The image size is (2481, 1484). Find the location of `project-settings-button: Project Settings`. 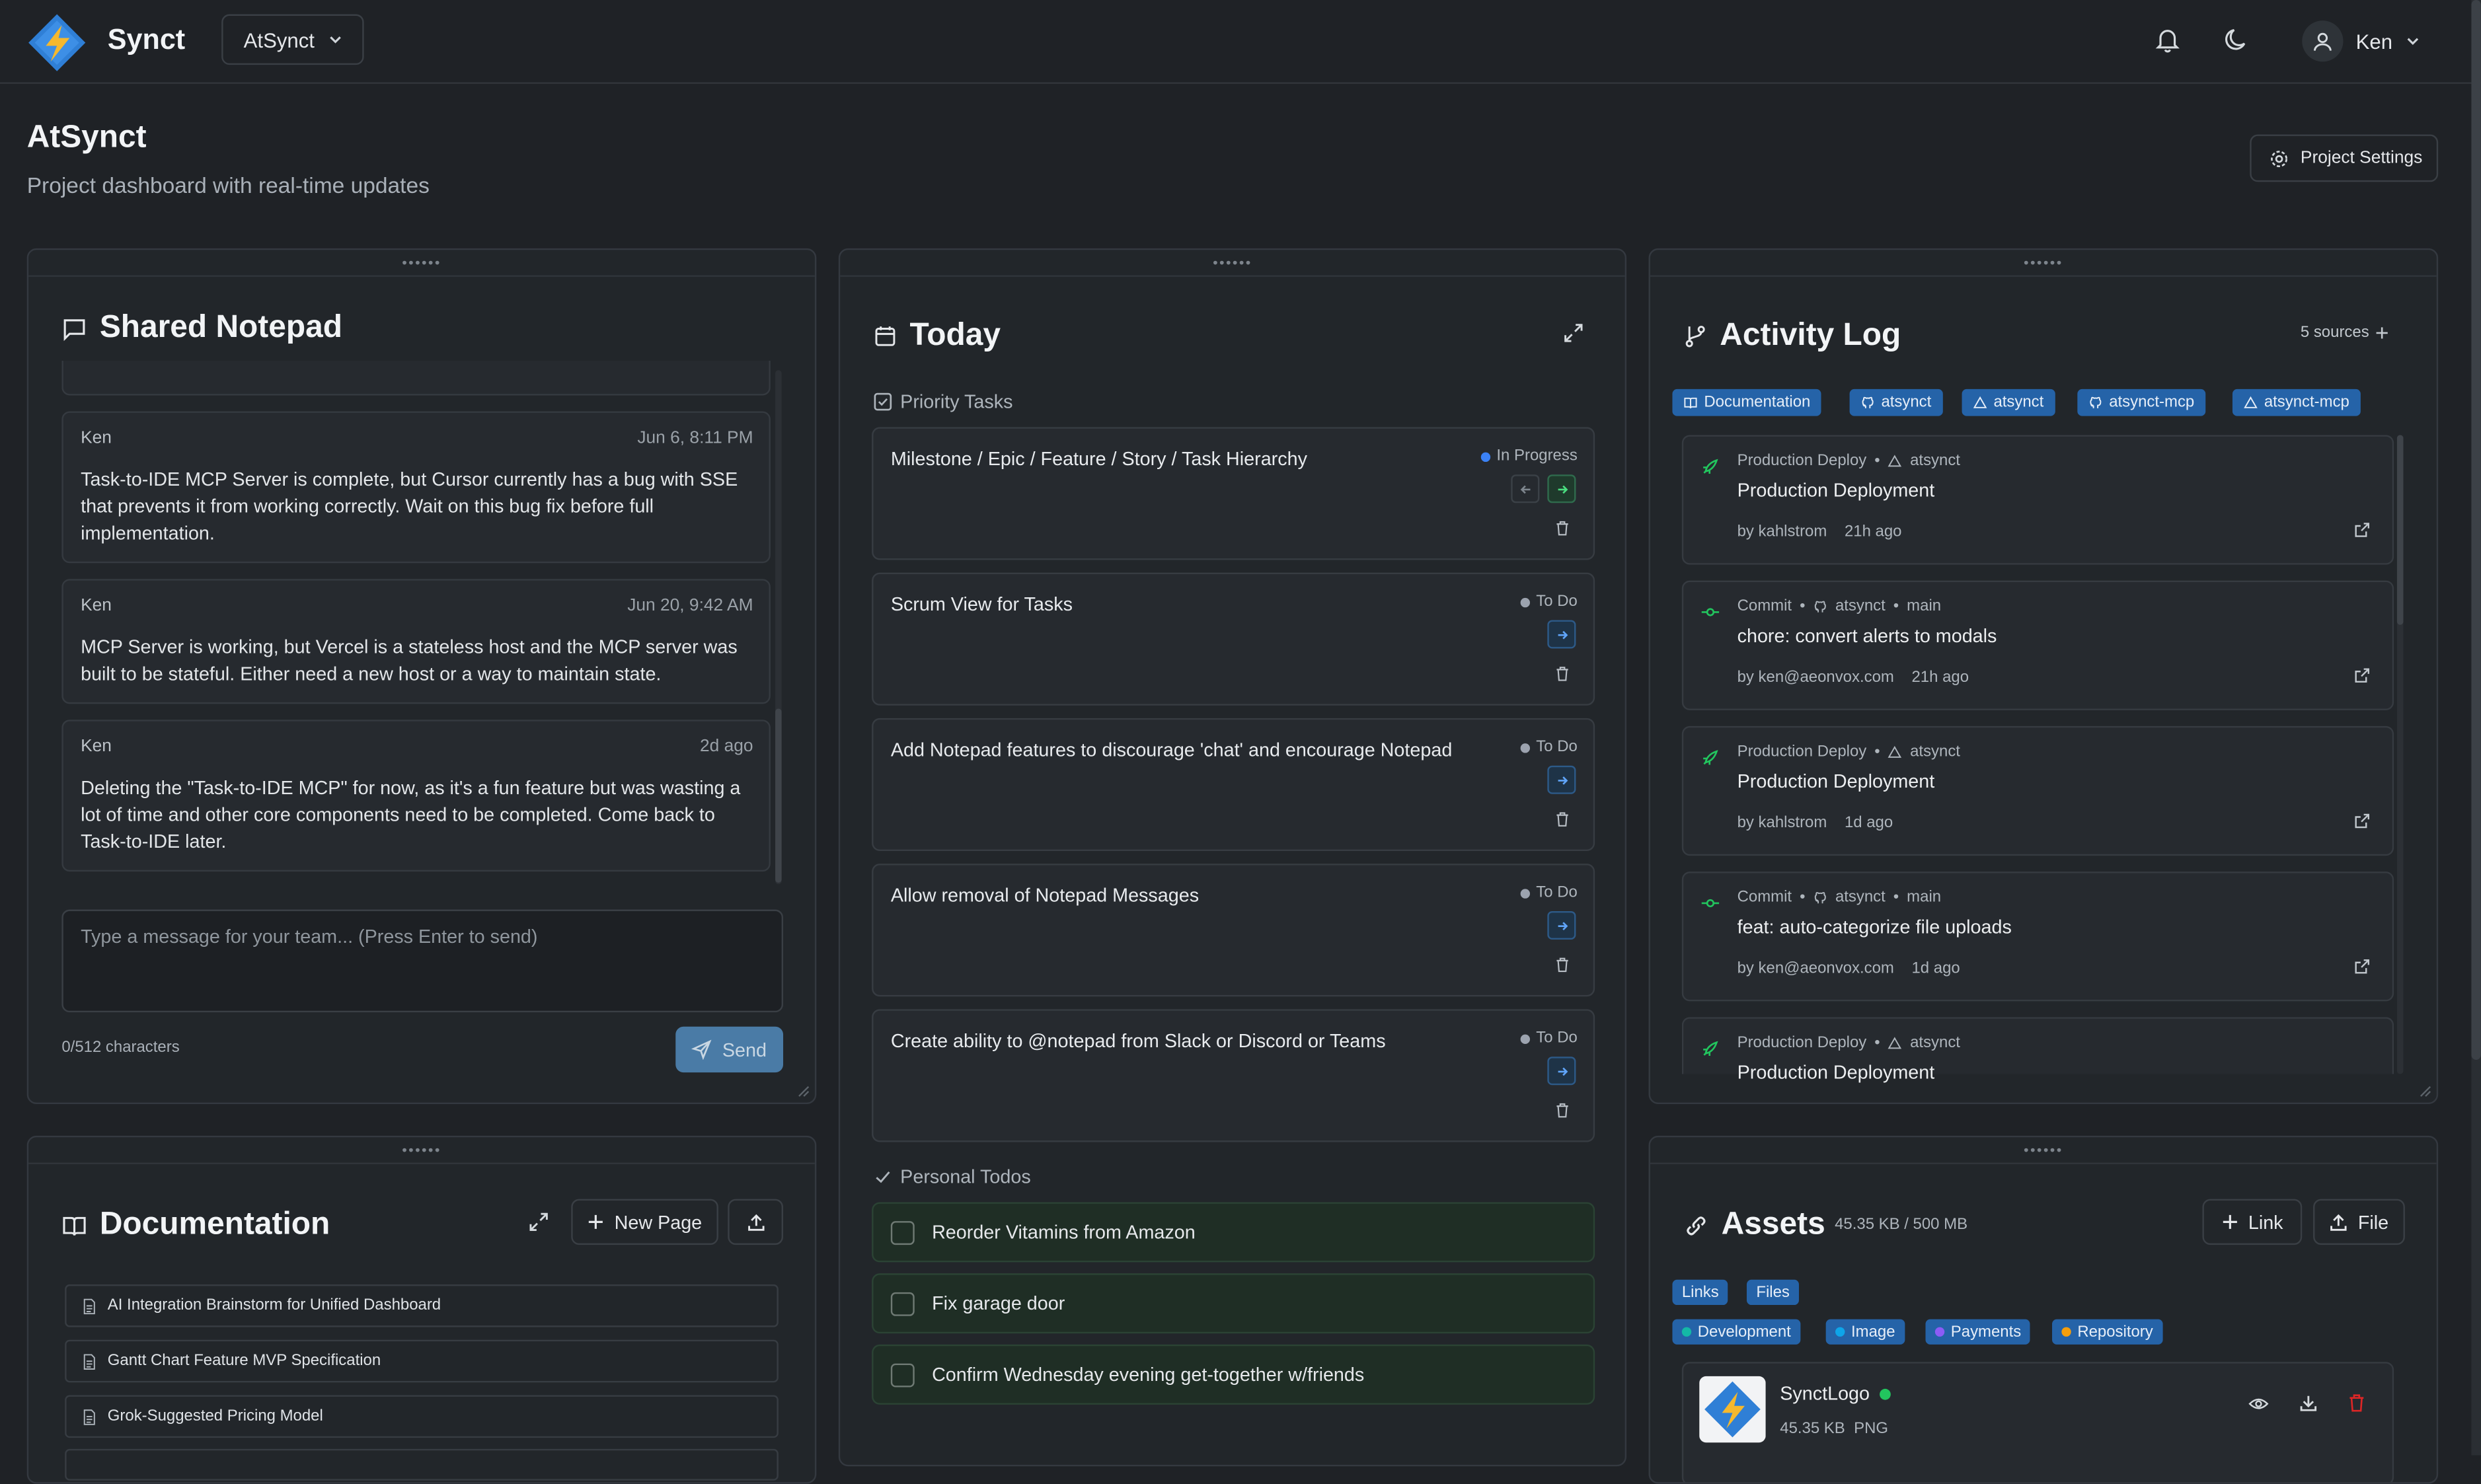

project-settings-button: Project Settings is located at coordinates (2344, 158).